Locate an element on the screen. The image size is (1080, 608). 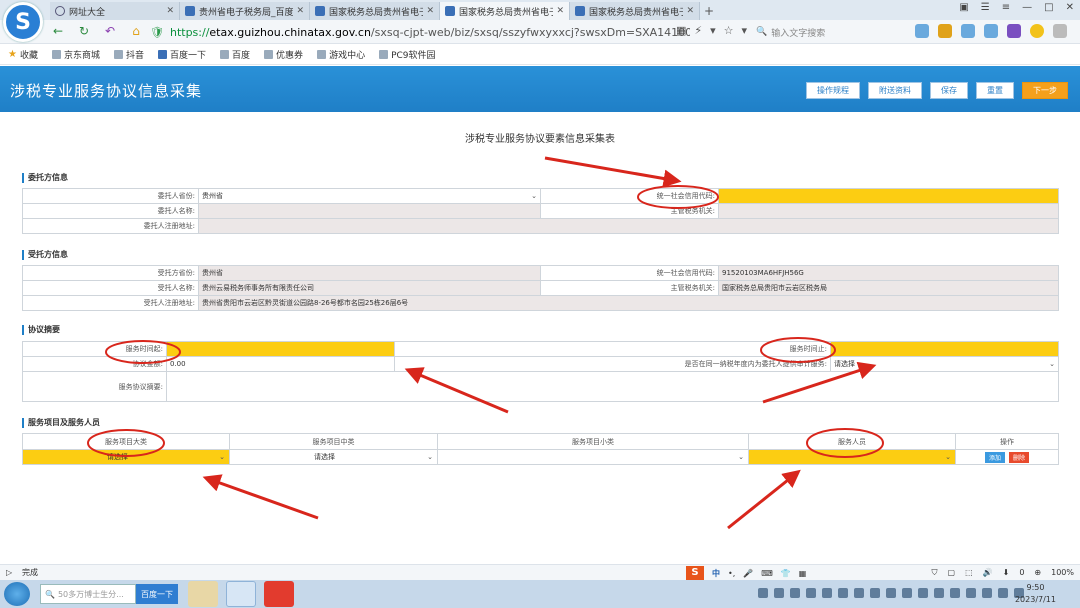
microphone-icon: 🎤 is located at coordinates (748, 573).